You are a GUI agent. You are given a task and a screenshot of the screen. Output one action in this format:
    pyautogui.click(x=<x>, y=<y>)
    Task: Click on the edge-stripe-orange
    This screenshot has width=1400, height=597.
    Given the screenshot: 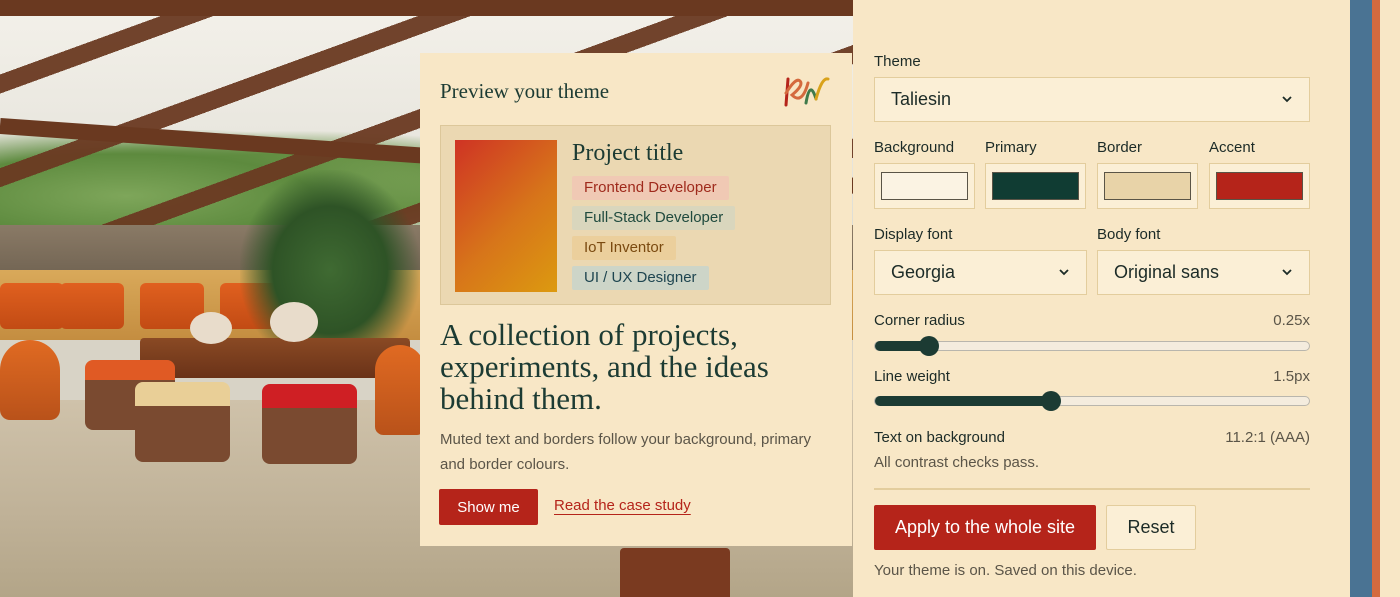 What is the action you would take?
    pyautogui.click(x=1376, y=298)
    